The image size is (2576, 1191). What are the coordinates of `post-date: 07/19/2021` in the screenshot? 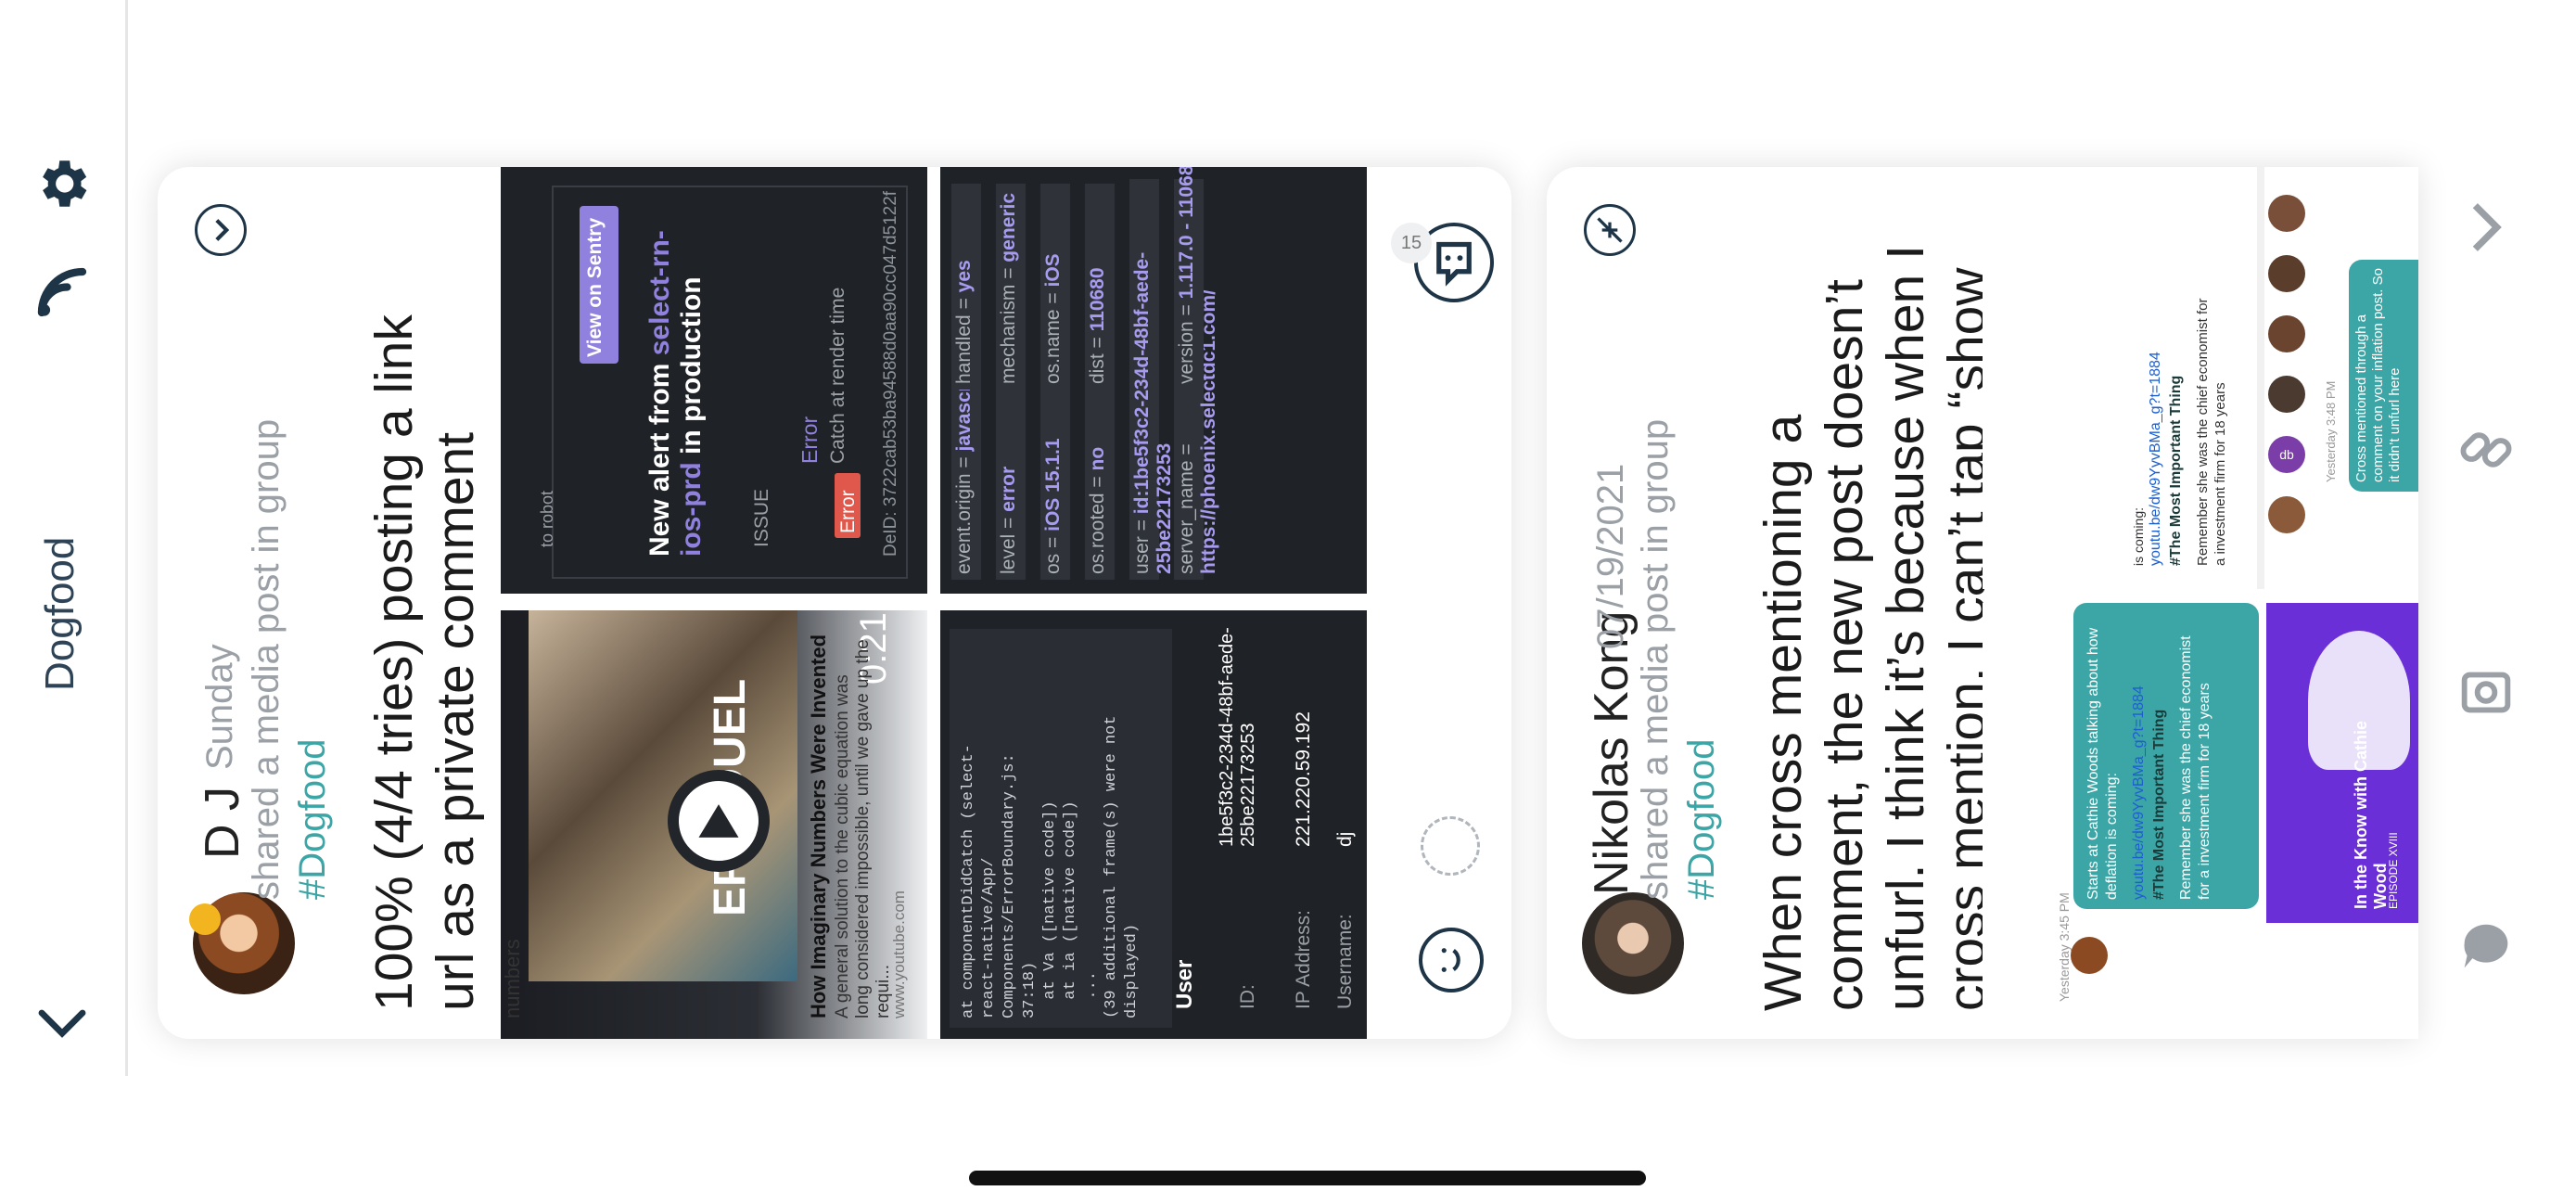 It's located at (1611, 556).